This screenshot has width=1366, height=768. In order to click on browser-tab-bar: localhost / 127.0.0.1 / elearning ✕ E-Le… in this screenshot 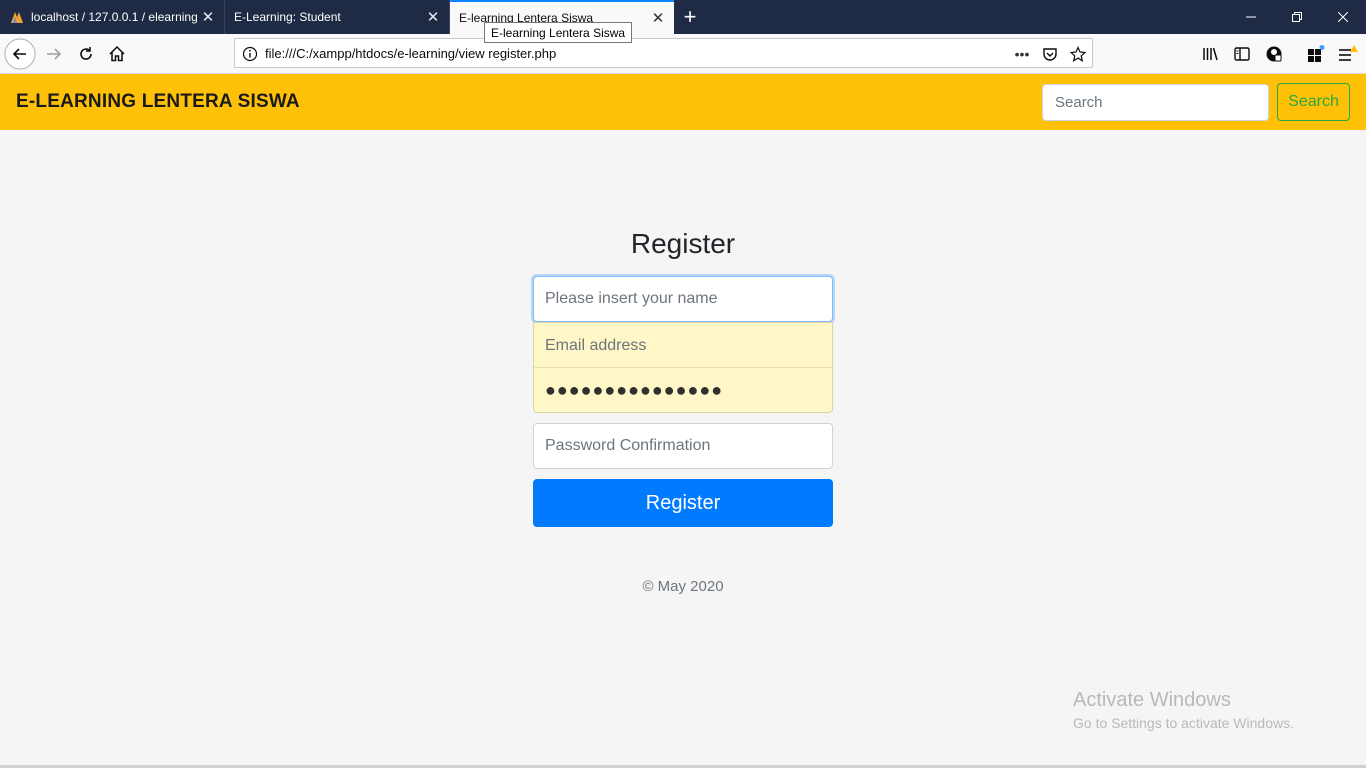, I will do `click(683, 17)`.